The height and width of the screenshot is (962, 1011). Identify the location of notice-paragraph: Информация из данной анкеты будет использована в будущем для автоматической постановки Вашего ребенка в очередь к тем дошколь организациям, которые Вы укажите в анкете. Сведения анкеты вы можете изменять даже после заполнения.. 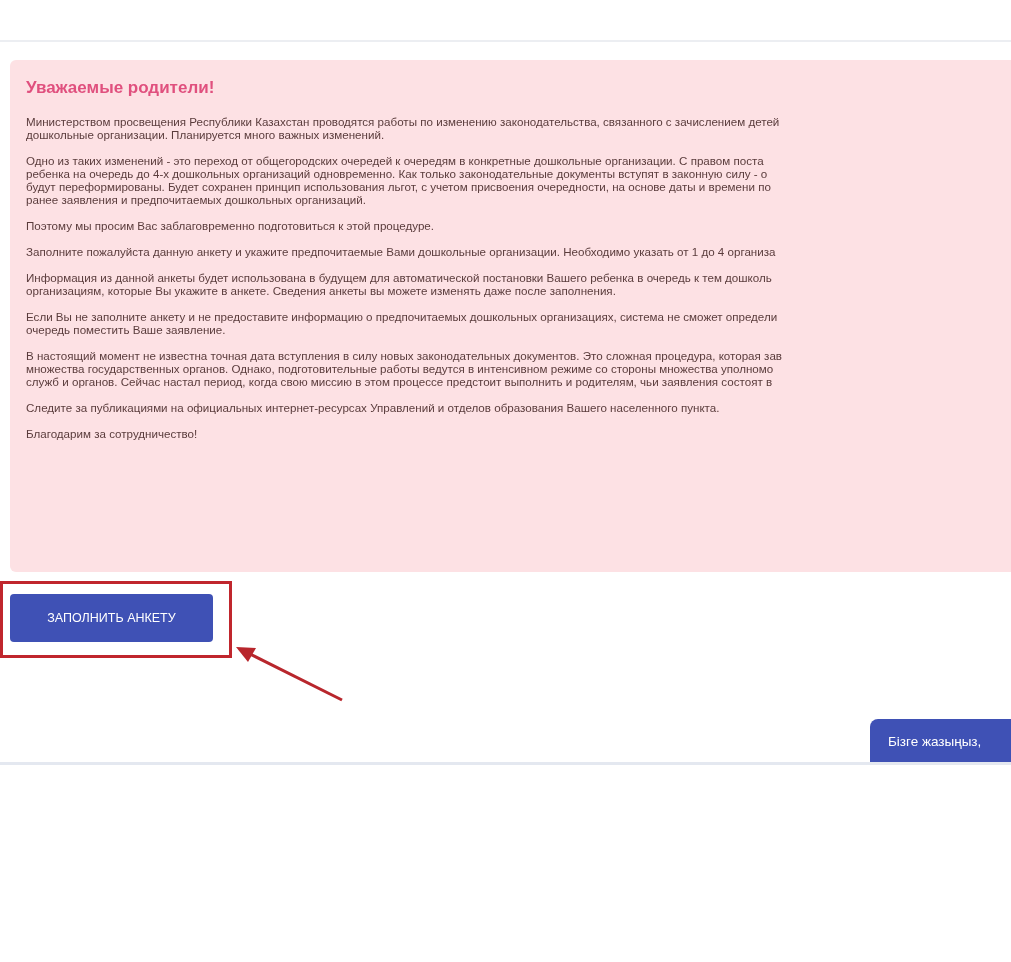
(399, 284).